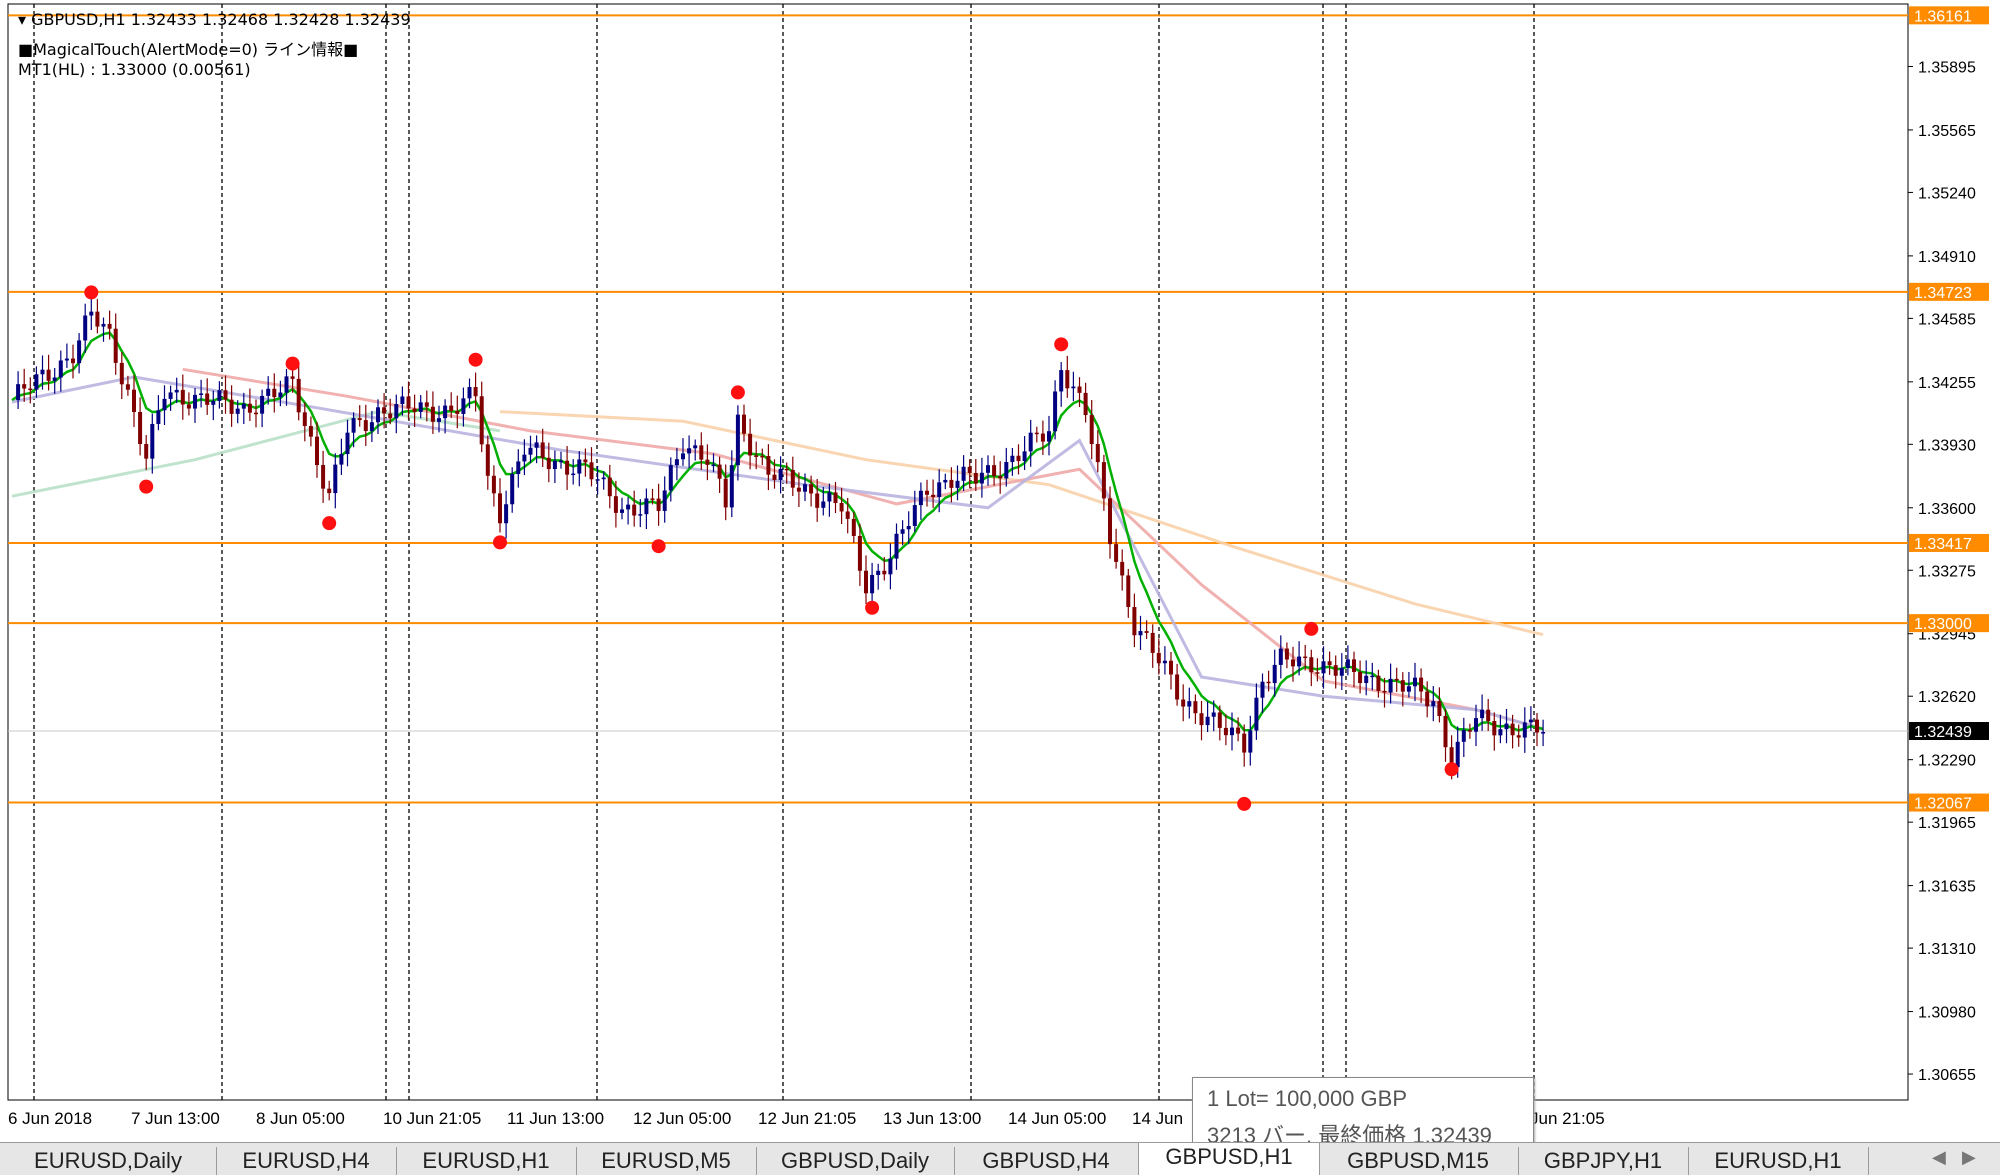 The width and height of the screenshot is (2000, 1175). Describe the element at coordinates (432, 1118) in the screenshot. I see `x-tick-label: 10 Jun 21:05` at that location.